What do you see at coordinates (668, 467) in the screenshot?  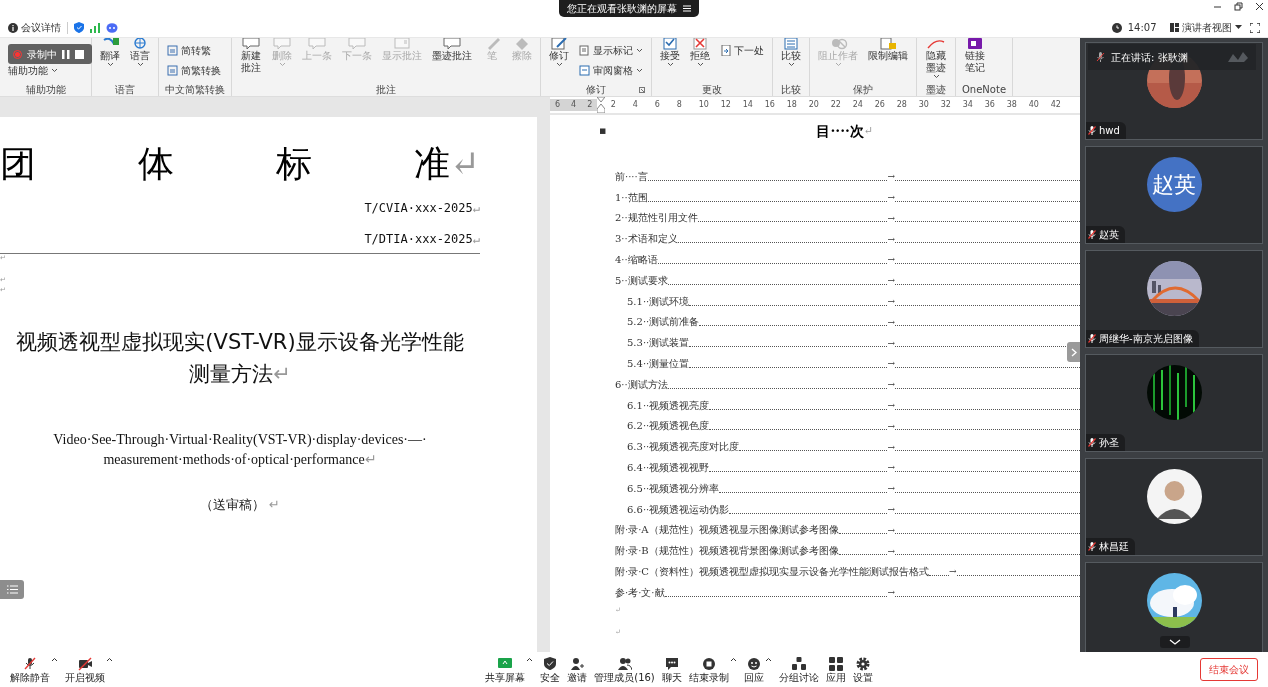 I see `toc-entry: 6.4··视频透视视野` at bounding box center [668, 467].